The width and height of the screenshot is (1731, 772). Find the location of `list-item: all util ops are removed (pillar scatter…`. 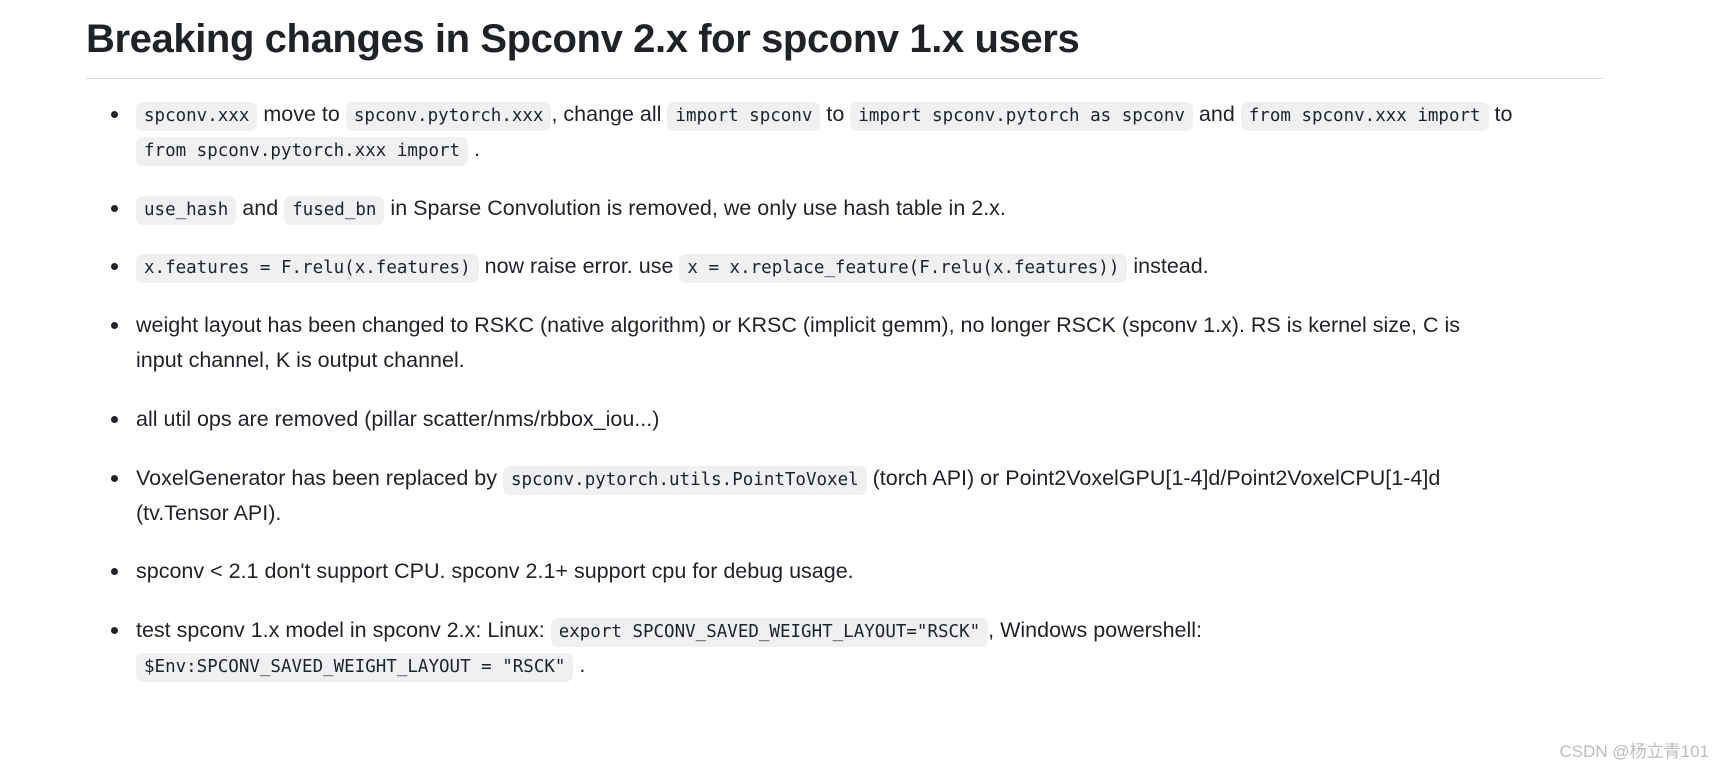

list-item: all util ops are removed (pillar scatter… is located at coordinates (863, 419).